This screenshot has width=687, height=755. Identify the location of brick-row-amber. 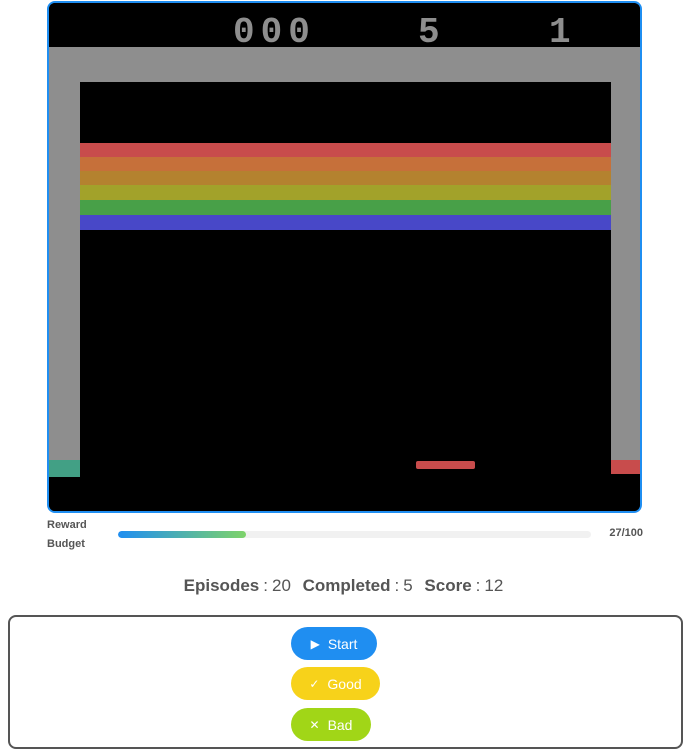
(345, 178).